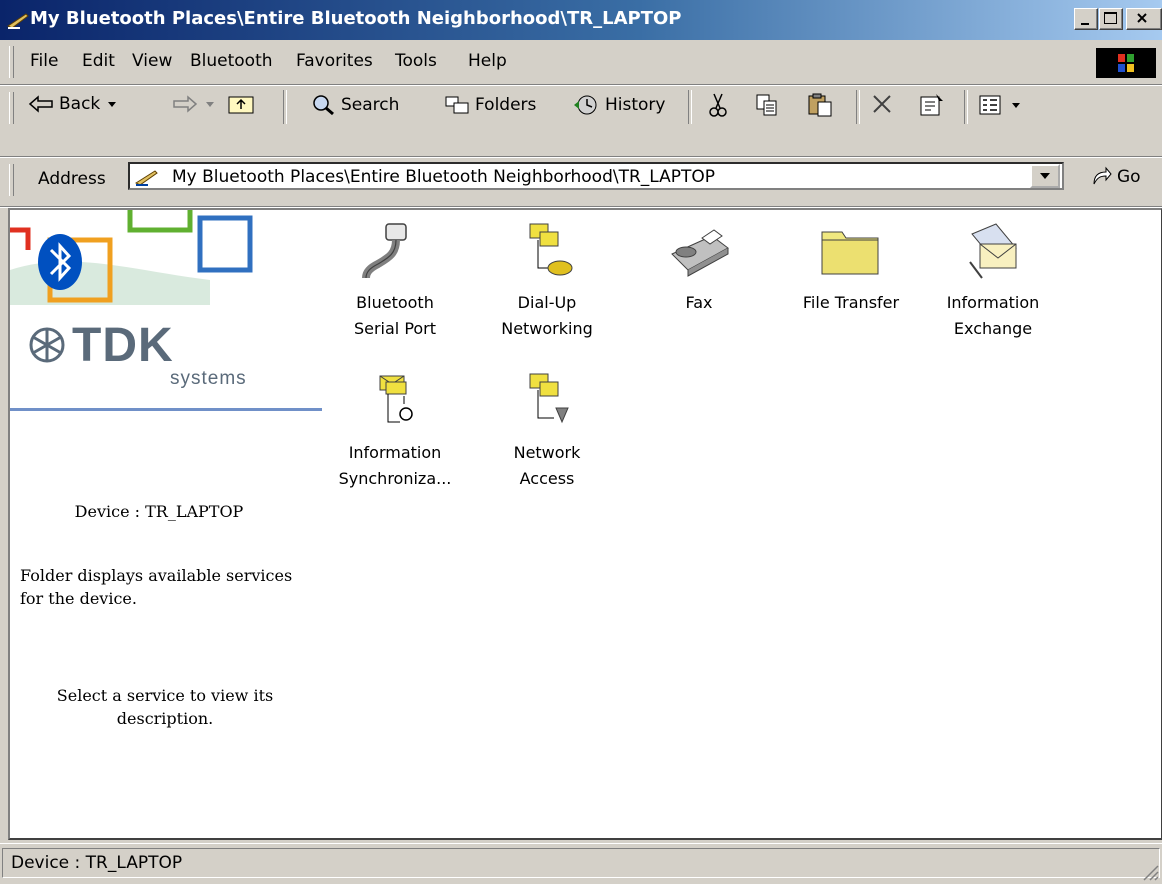 This screenshot has height=884, width=1162. What do you see at coordinates (993, 328) in the screenshot?
I see `service-label-line2: Exchange` at bounding box center [993, 328].